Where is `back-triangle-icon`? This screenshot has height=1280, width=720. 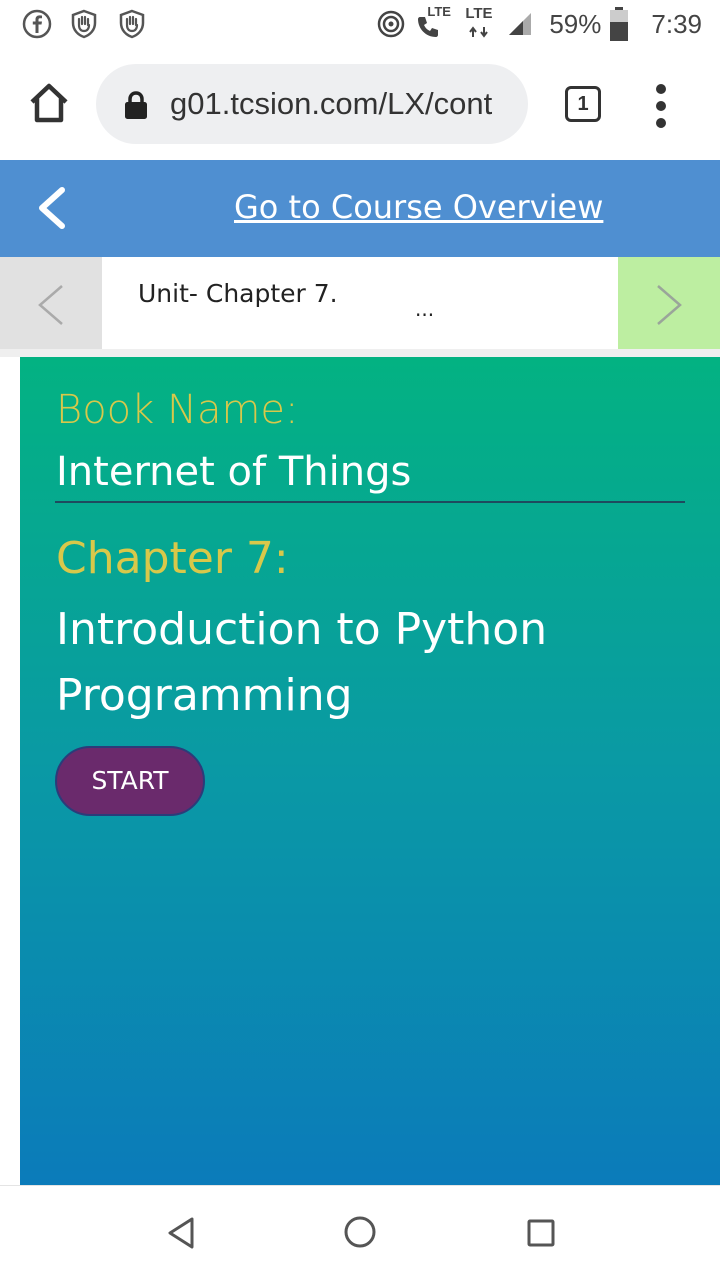
back-triangle-icon is located at coordinates (181, 1233).